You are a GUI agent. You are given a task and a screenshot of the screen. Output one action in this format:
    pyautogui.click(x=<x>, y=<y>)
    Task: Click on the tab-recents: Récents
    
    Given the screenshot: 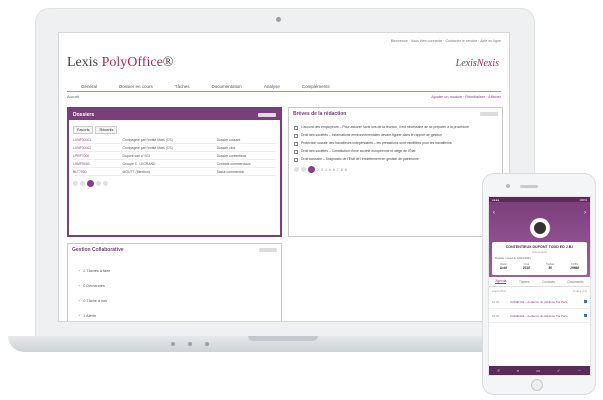 What is the action you would take?
    pyautogui.click(x=106, y=130)
    